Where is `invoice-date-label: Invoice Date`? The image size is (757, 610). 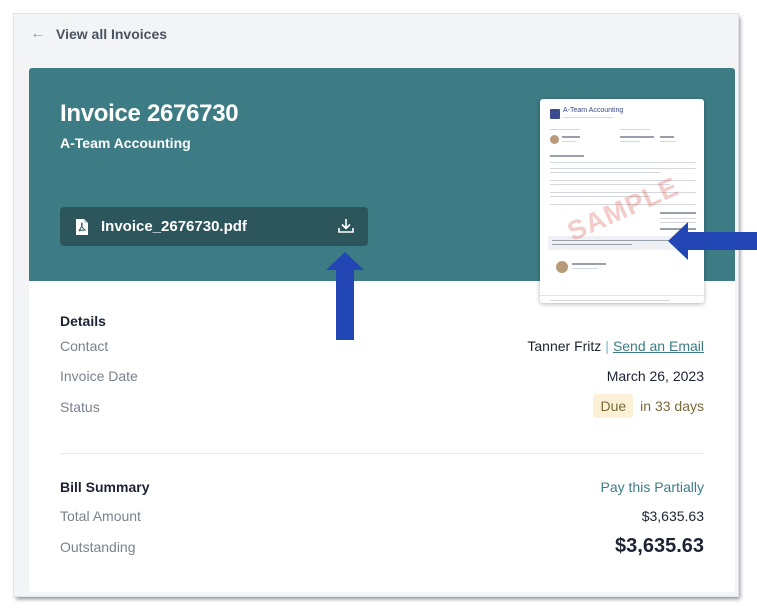 invoice-date-label: Invoice Date is located at coordinates (99, 376).